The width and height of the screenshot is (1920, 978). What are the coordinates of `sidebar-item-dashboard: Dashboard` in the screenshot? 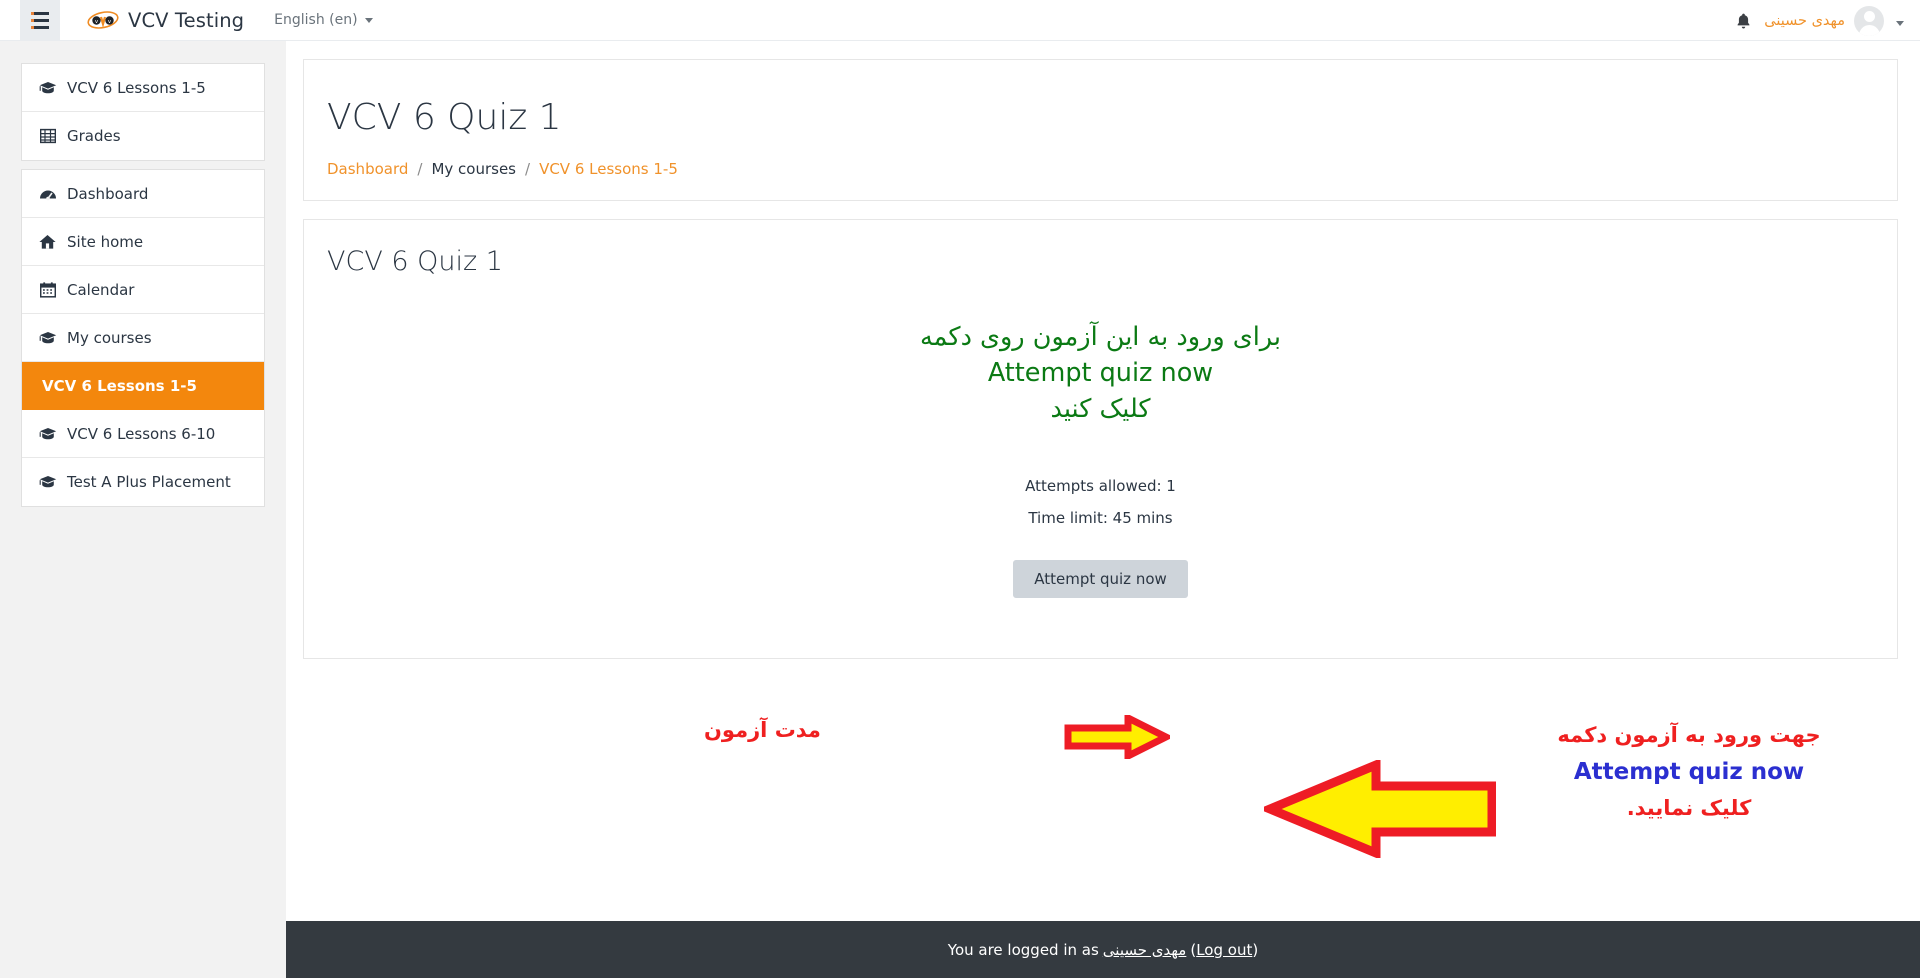 It's located at (143, 194).